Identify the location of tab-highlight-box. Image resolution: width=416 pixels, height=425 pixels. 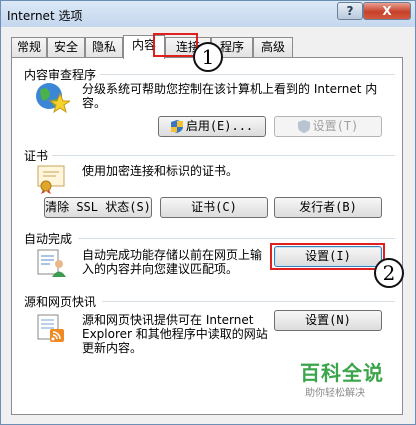
(175, 45).